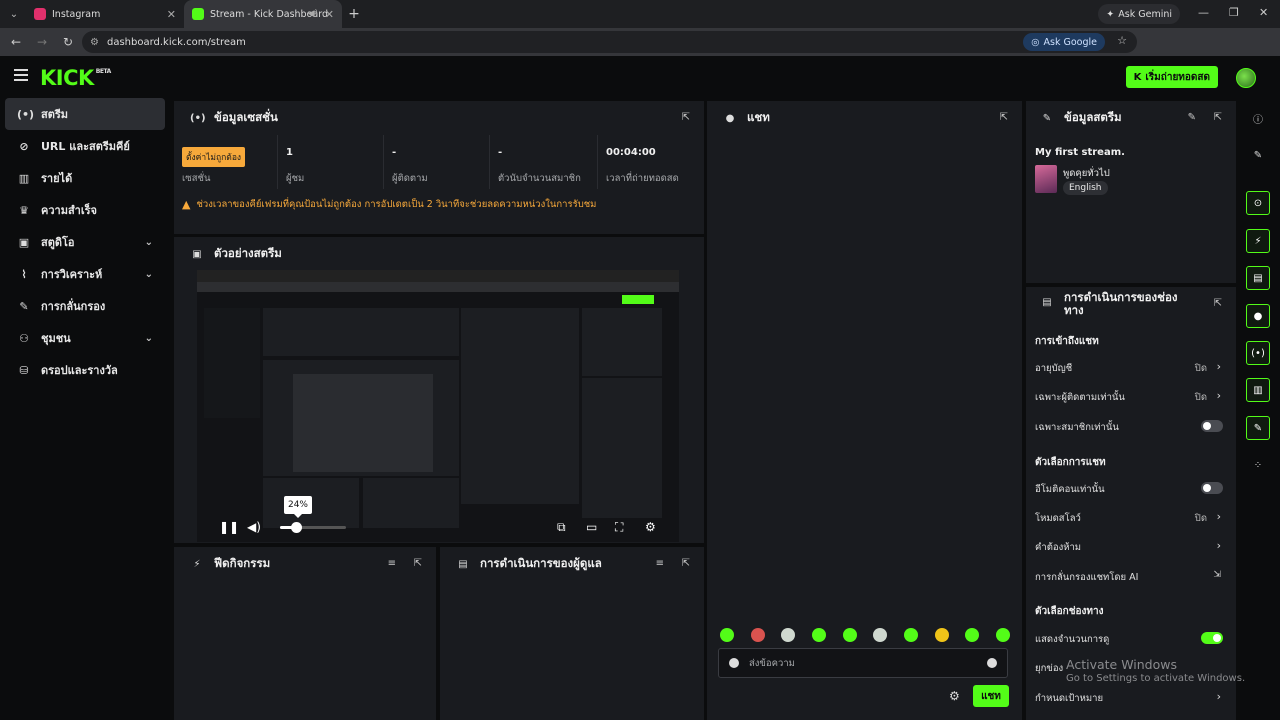  What do you see at coordinates (105, 14) in the screenshot?
I see `tab-instagram: Instagram ✕` at bounding box center [105, 14].